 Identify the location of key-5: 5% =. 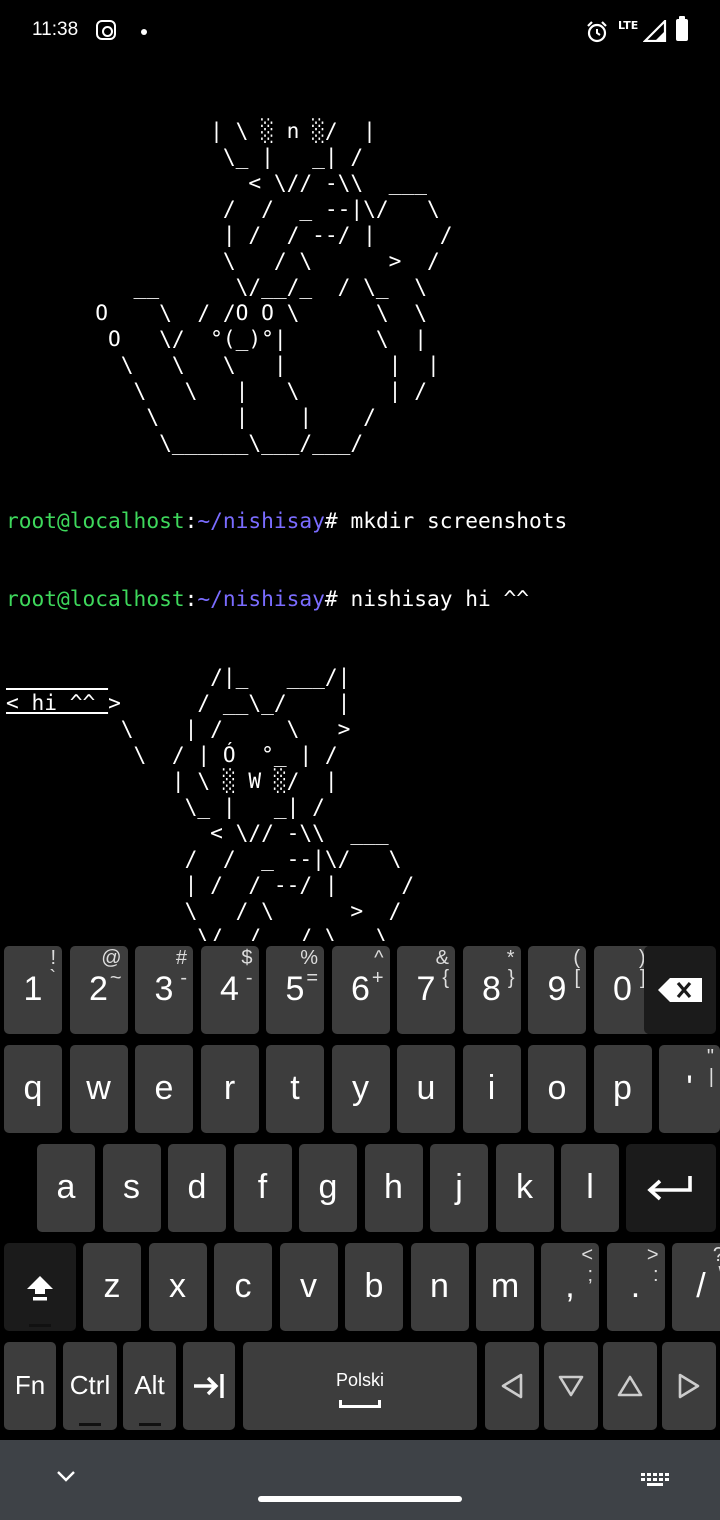
(295, 990).